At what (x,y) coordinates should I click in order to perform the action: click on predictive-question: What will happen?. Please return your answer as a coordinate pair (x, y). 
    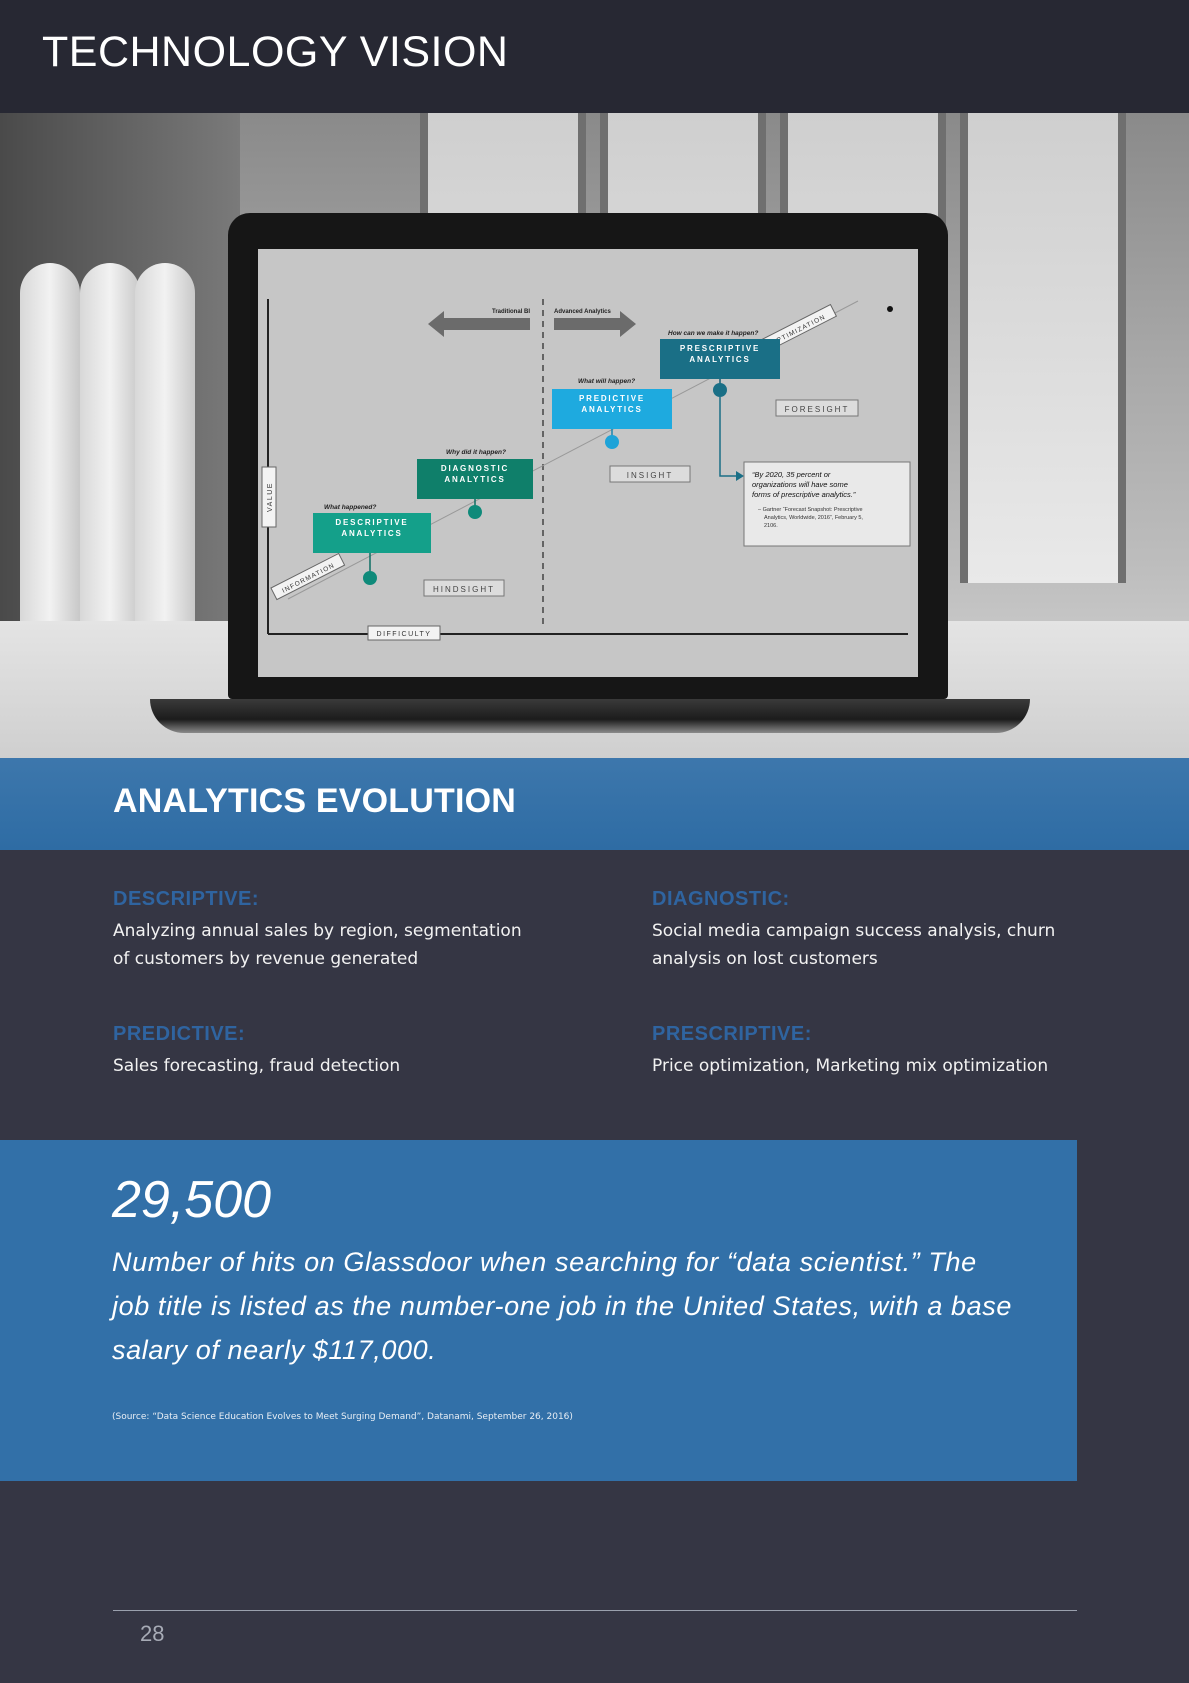
    Looking at the image, I should click on (606, 381).